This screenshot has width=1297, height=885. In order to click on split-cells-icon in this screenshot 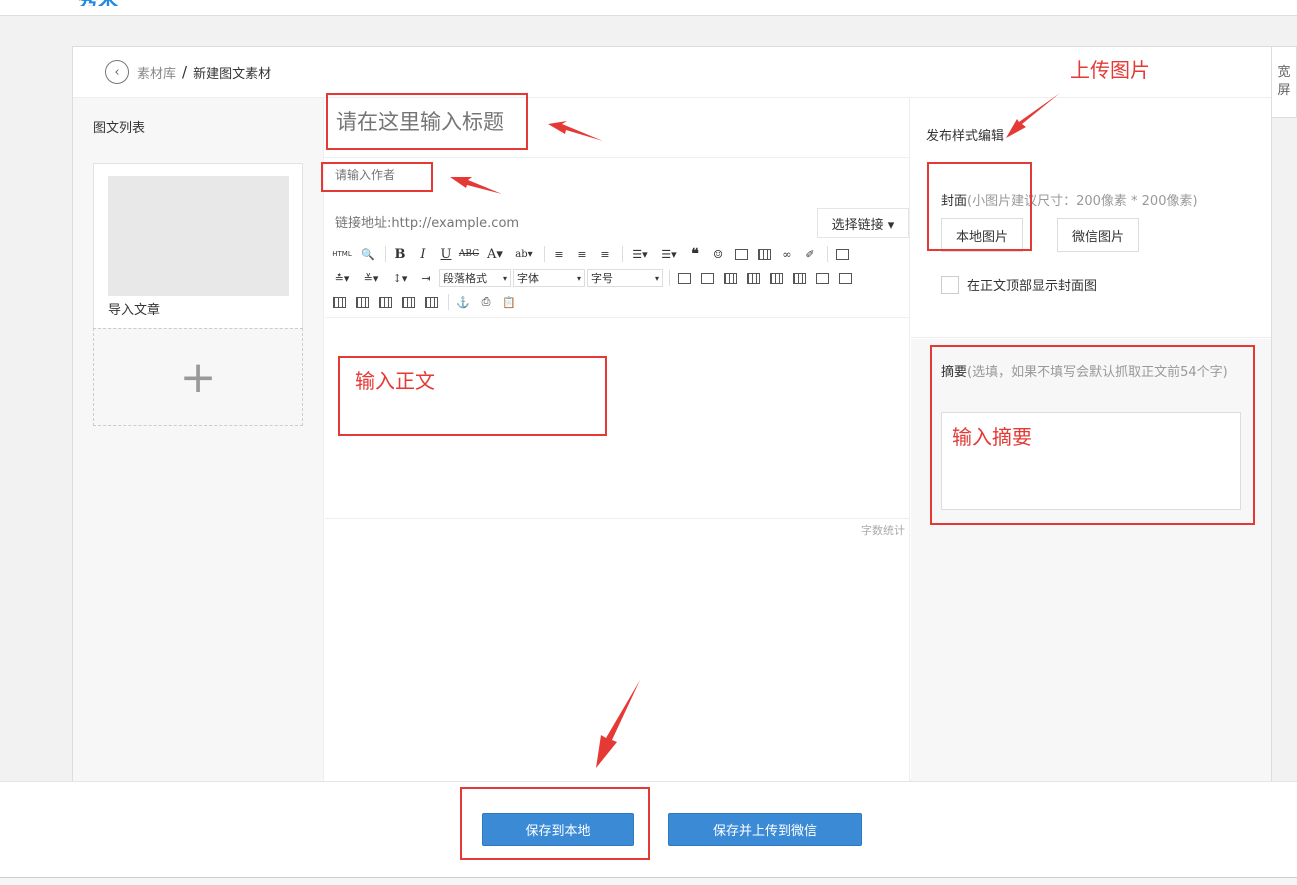, I will do `click(845, 278)`.